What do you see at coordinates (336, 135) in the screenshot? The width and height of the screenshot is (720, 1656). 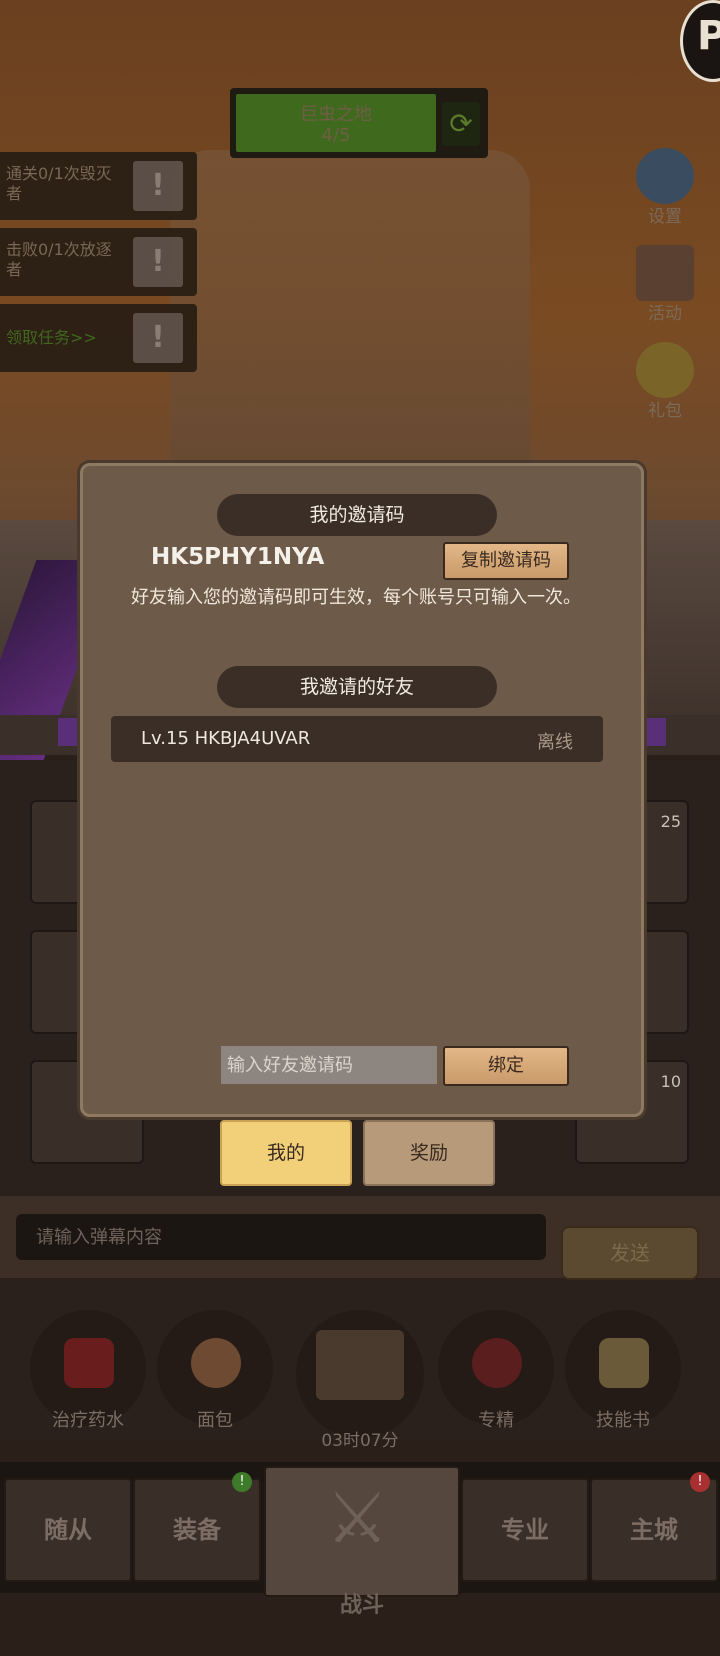 I see `stage-progress: 4/5` at bounding box center [336, 135].